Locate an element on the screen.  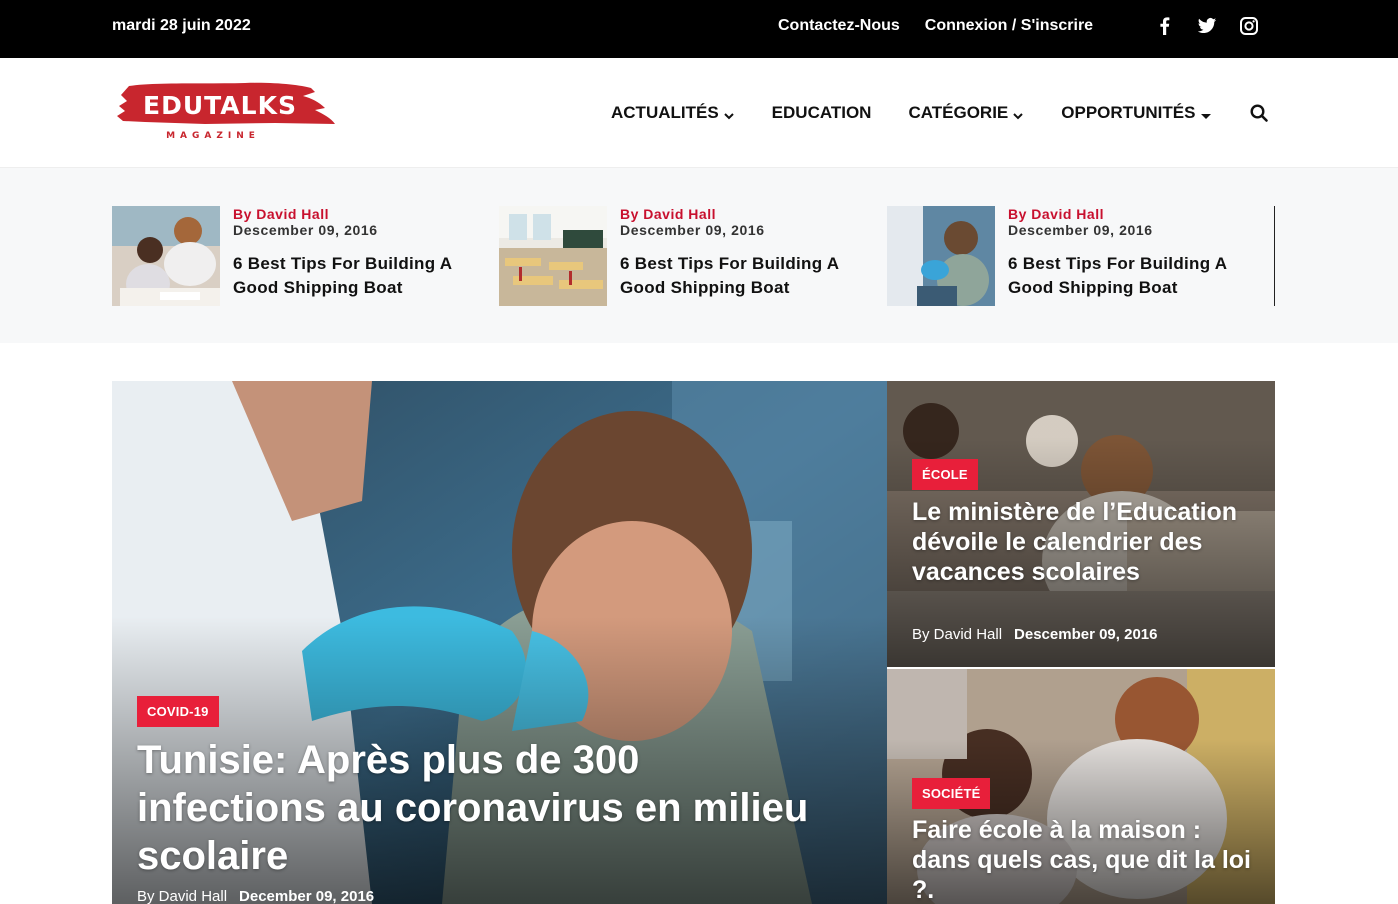
nav-item-label: OPPORTUNITÉS is located at coordinates (1128, 112).